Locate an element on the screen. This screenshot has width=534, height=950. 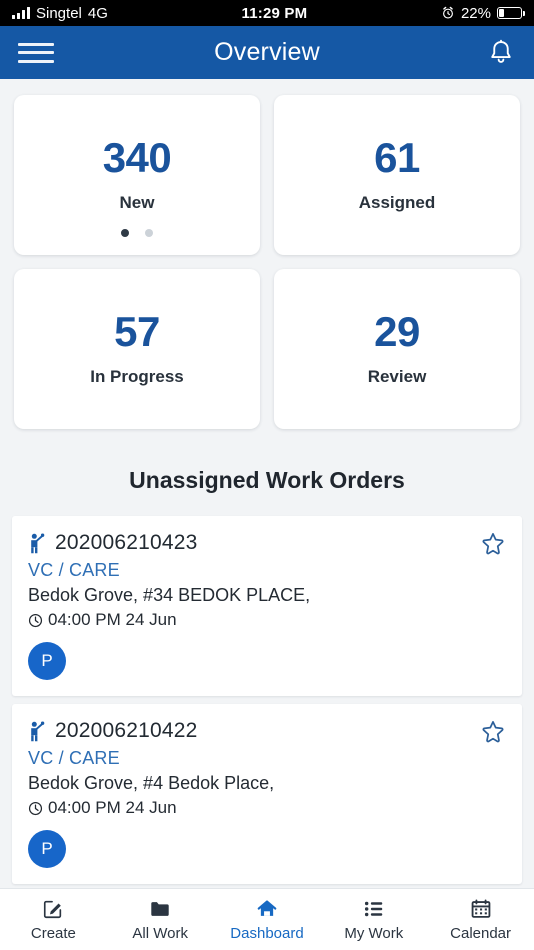
app-bar: Overview is located at coordinates (267, 52).